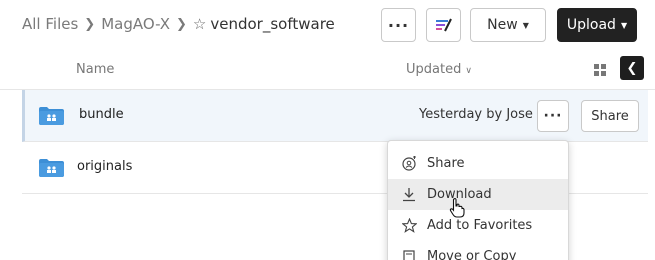 This screenshot has width=655, height=260. What do you see at coordinates (95, 69) in the screenshot?
I see `column-name-header: Name` at bounding box center [95, 69].